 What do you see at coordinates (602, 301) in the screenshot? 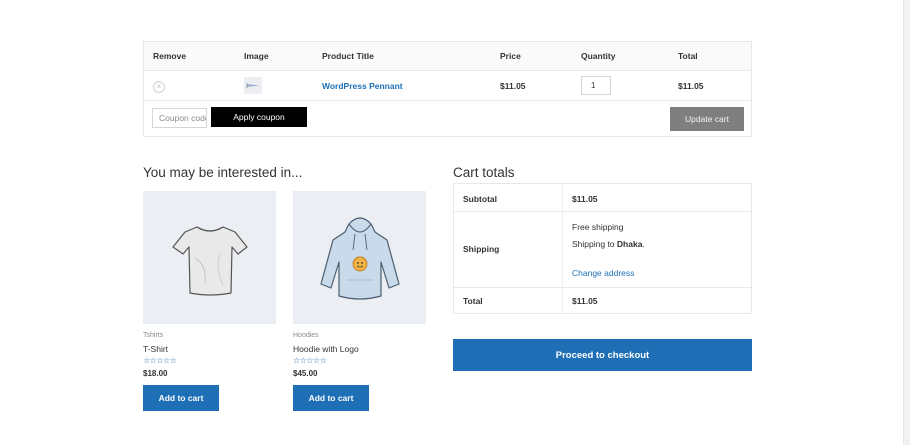
I see `total-row: Total $11.05` at bounding box center [602, 301].